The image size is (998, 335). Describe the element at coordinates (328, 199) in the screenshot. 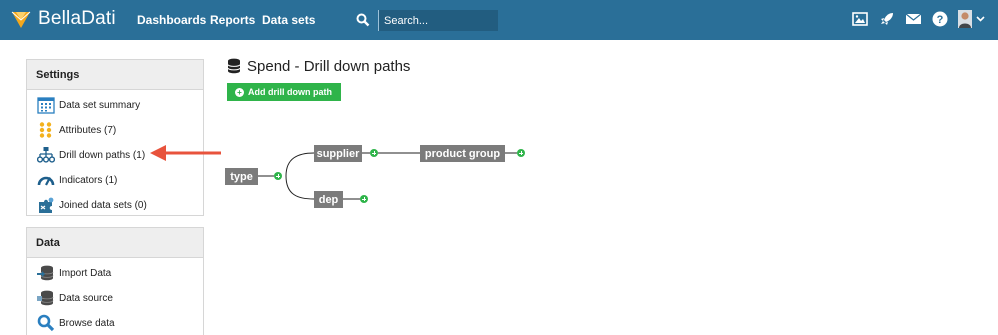

I see `drill-node-dep: dep` at that location.